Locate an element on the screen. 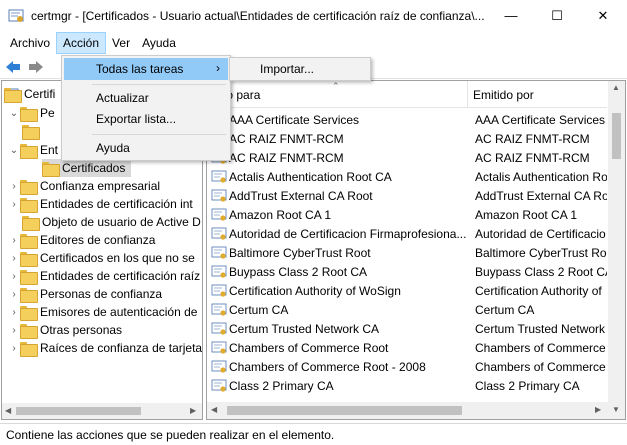  menu-item-actualizar: Actualizar is located at coordinates (146, 98).